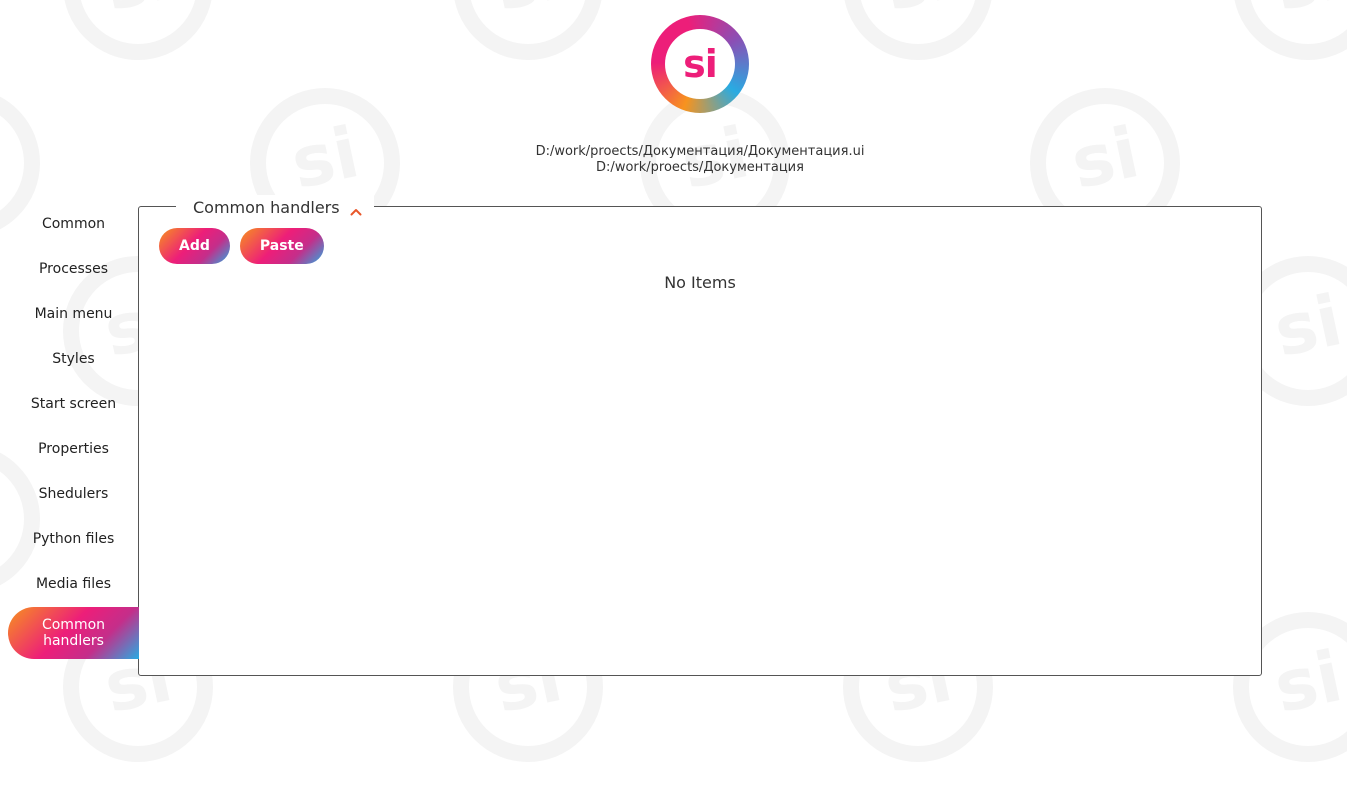  I want to click on sidebar-item-common-handlers-label: Common handlers, so click(73, 633).